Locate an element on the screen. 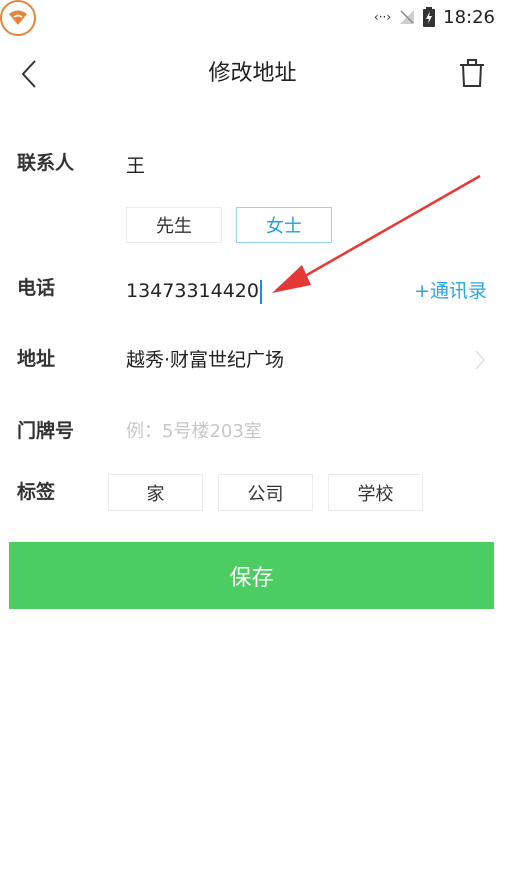  house-number-input is located at coordinates (306, 431).